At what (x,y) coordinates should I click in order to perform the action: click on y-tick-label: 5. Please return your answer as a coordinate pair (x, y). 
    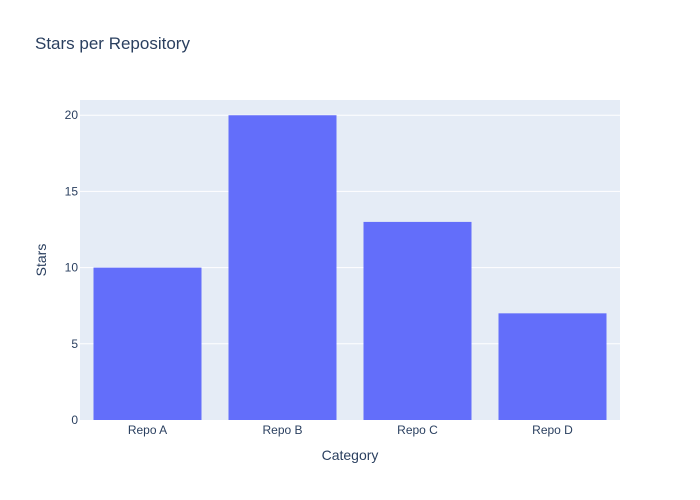
    Looking at the image, I should click on (74, 344).